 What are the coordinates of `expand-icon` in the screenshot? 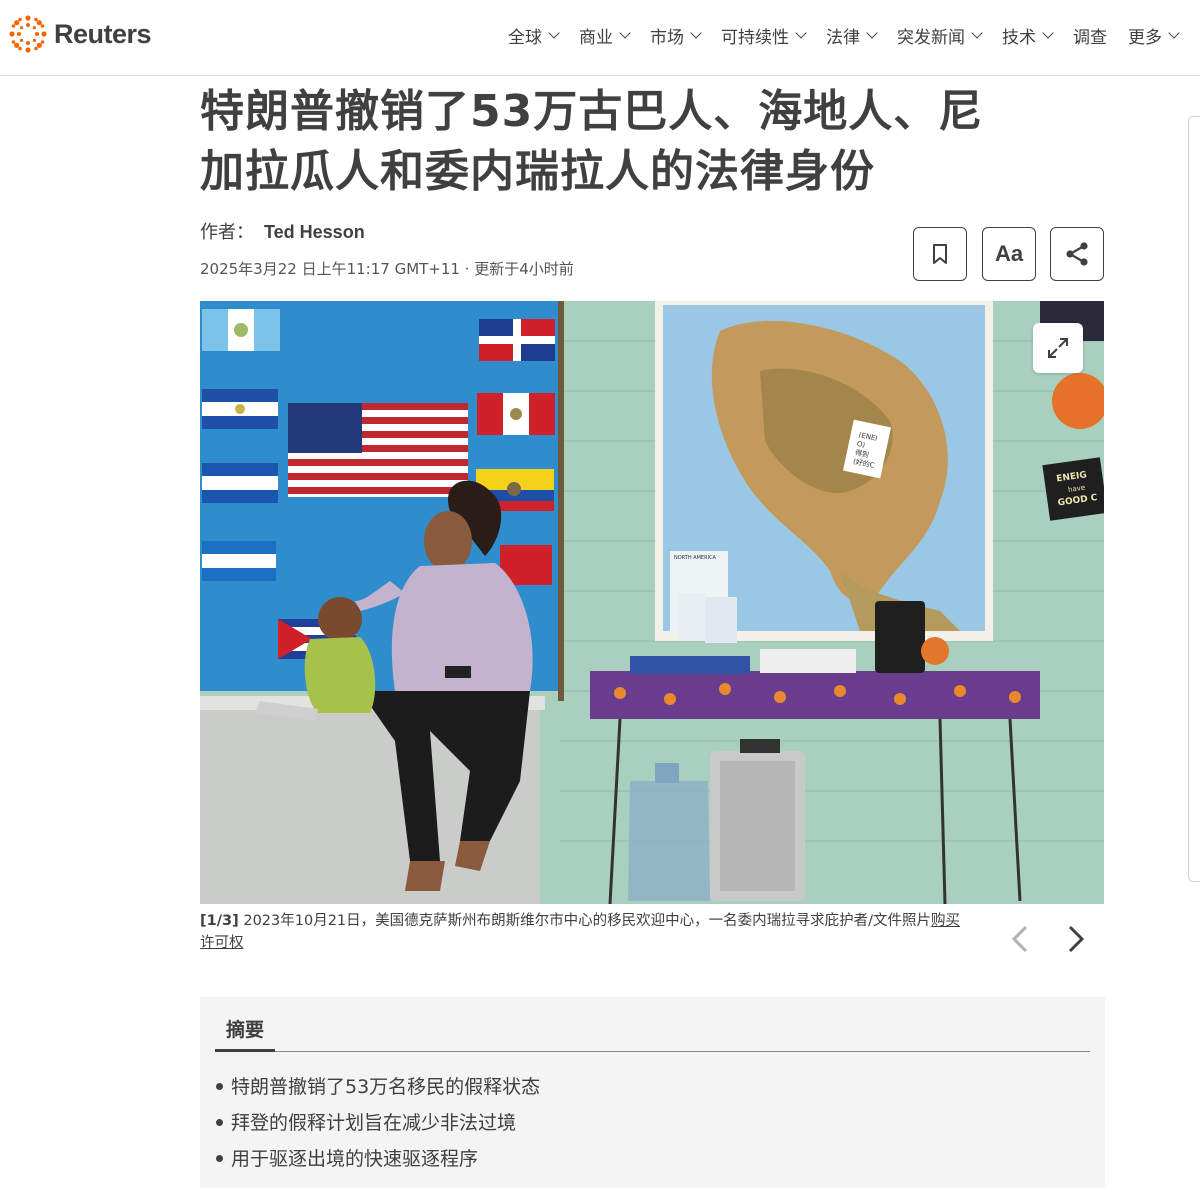 It's located at (1058, 348).